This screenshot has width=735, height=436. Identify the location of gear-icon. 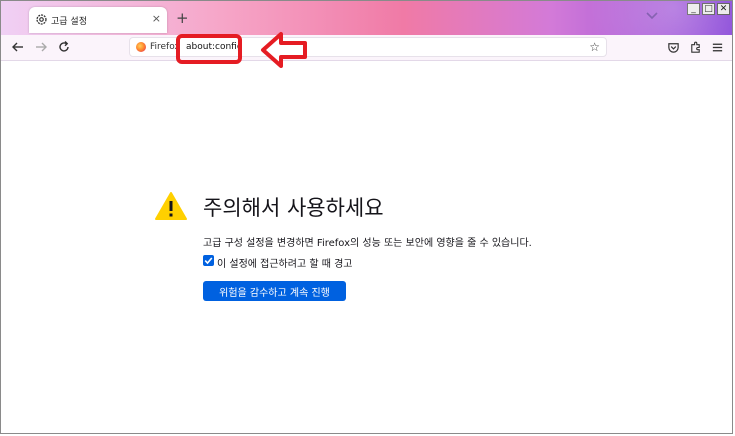
(41, 19).